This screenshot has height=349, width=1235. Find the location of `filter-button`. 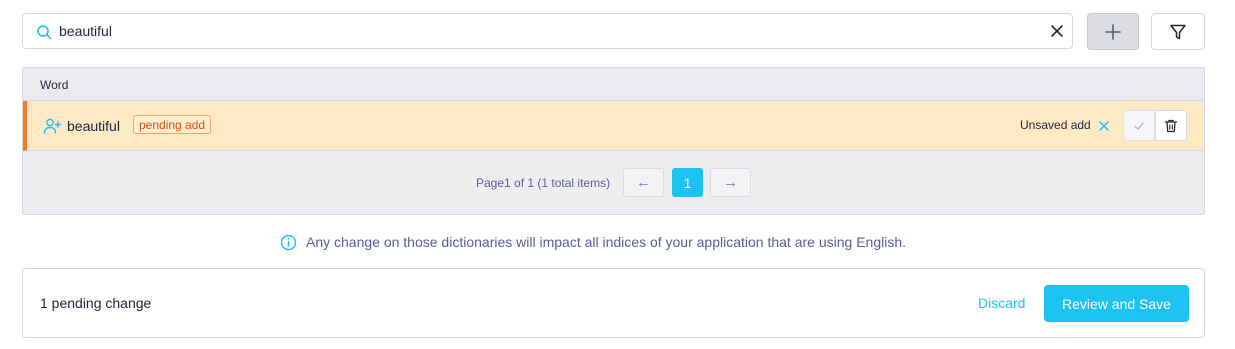

filter-button is located at coordinates (1178, 31).